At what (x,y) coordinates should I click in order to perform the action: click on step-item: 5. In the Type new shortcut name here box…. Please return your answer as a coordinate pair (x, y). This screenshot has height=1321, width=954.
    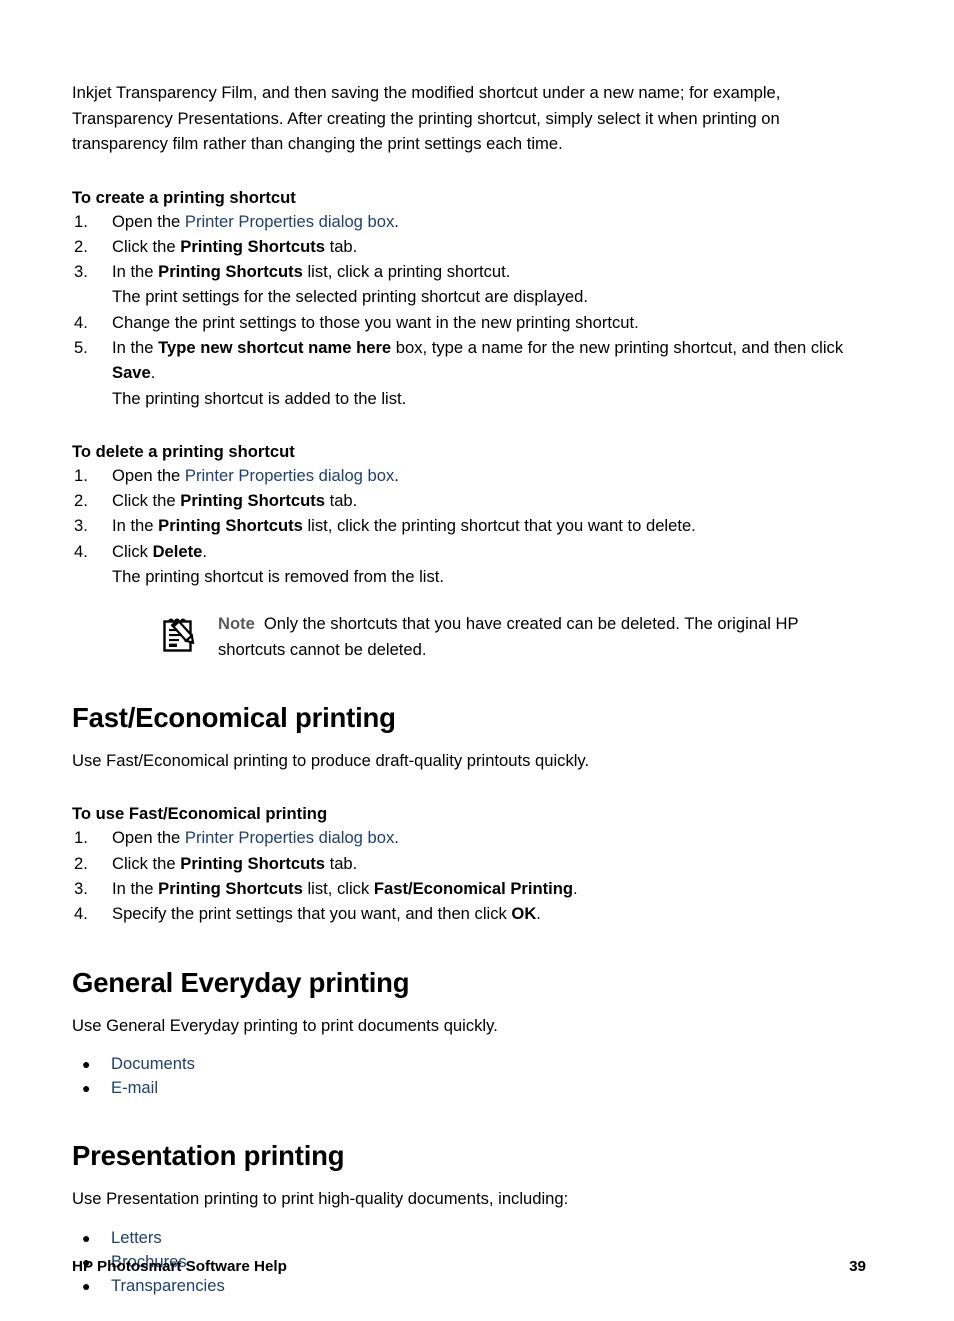
    Looking at the image, I should click on (469, 373).